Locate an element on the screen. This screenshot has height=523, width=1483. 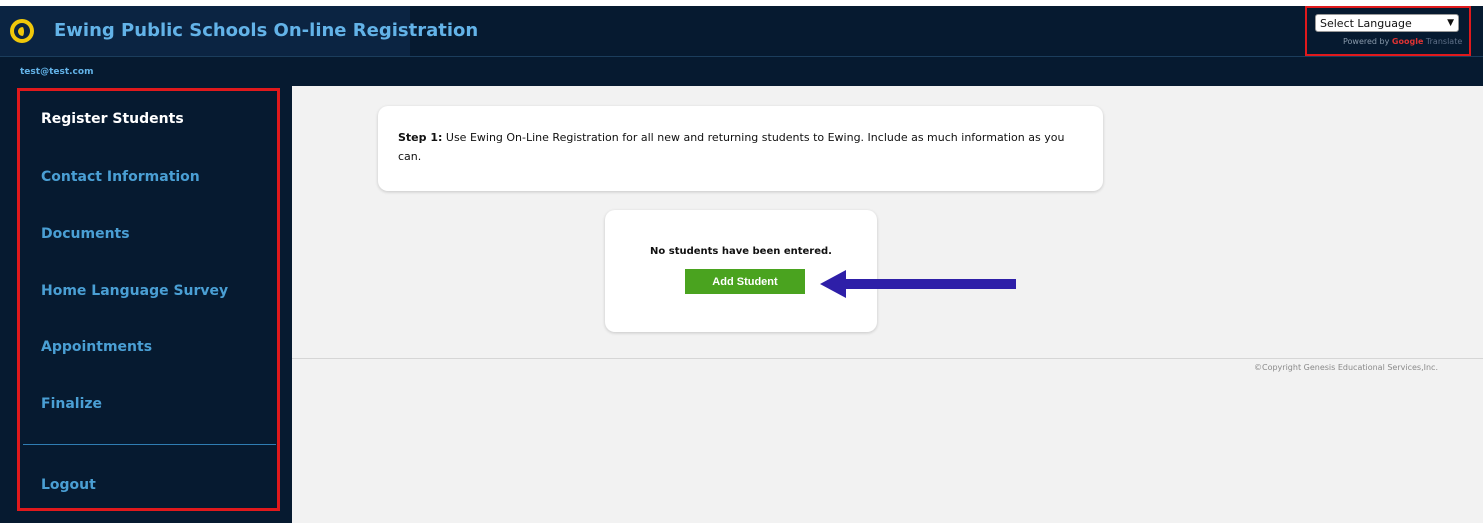
user-bar: test@test.com is located at coordinates (741, 71).